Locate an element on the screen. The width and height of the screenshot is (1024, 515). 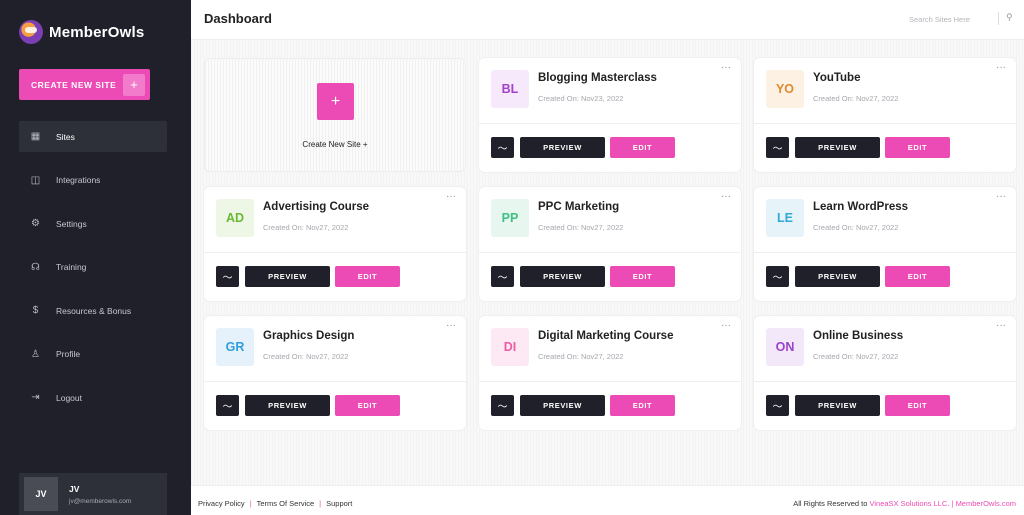
owl-logo-icon is located at coordinates (31, 32).